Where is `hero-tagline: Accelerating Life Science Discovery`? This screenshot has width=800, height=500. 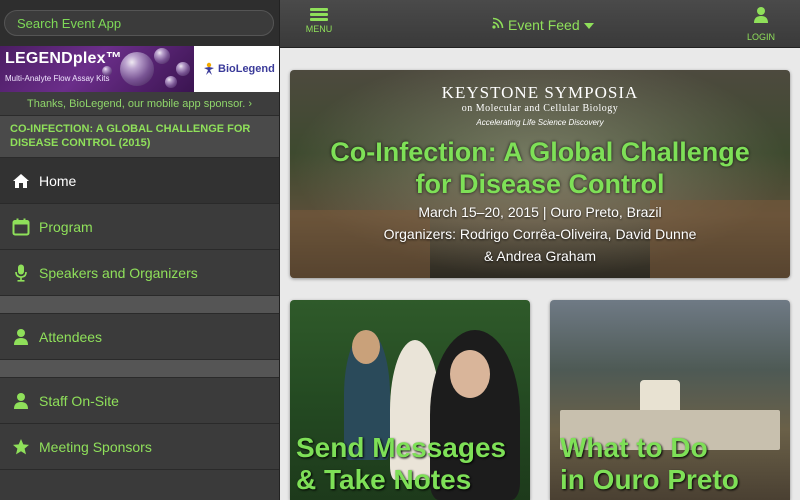 hero-tagline: Accelerating Life Science Discovery is located at coordinates (540, 122).